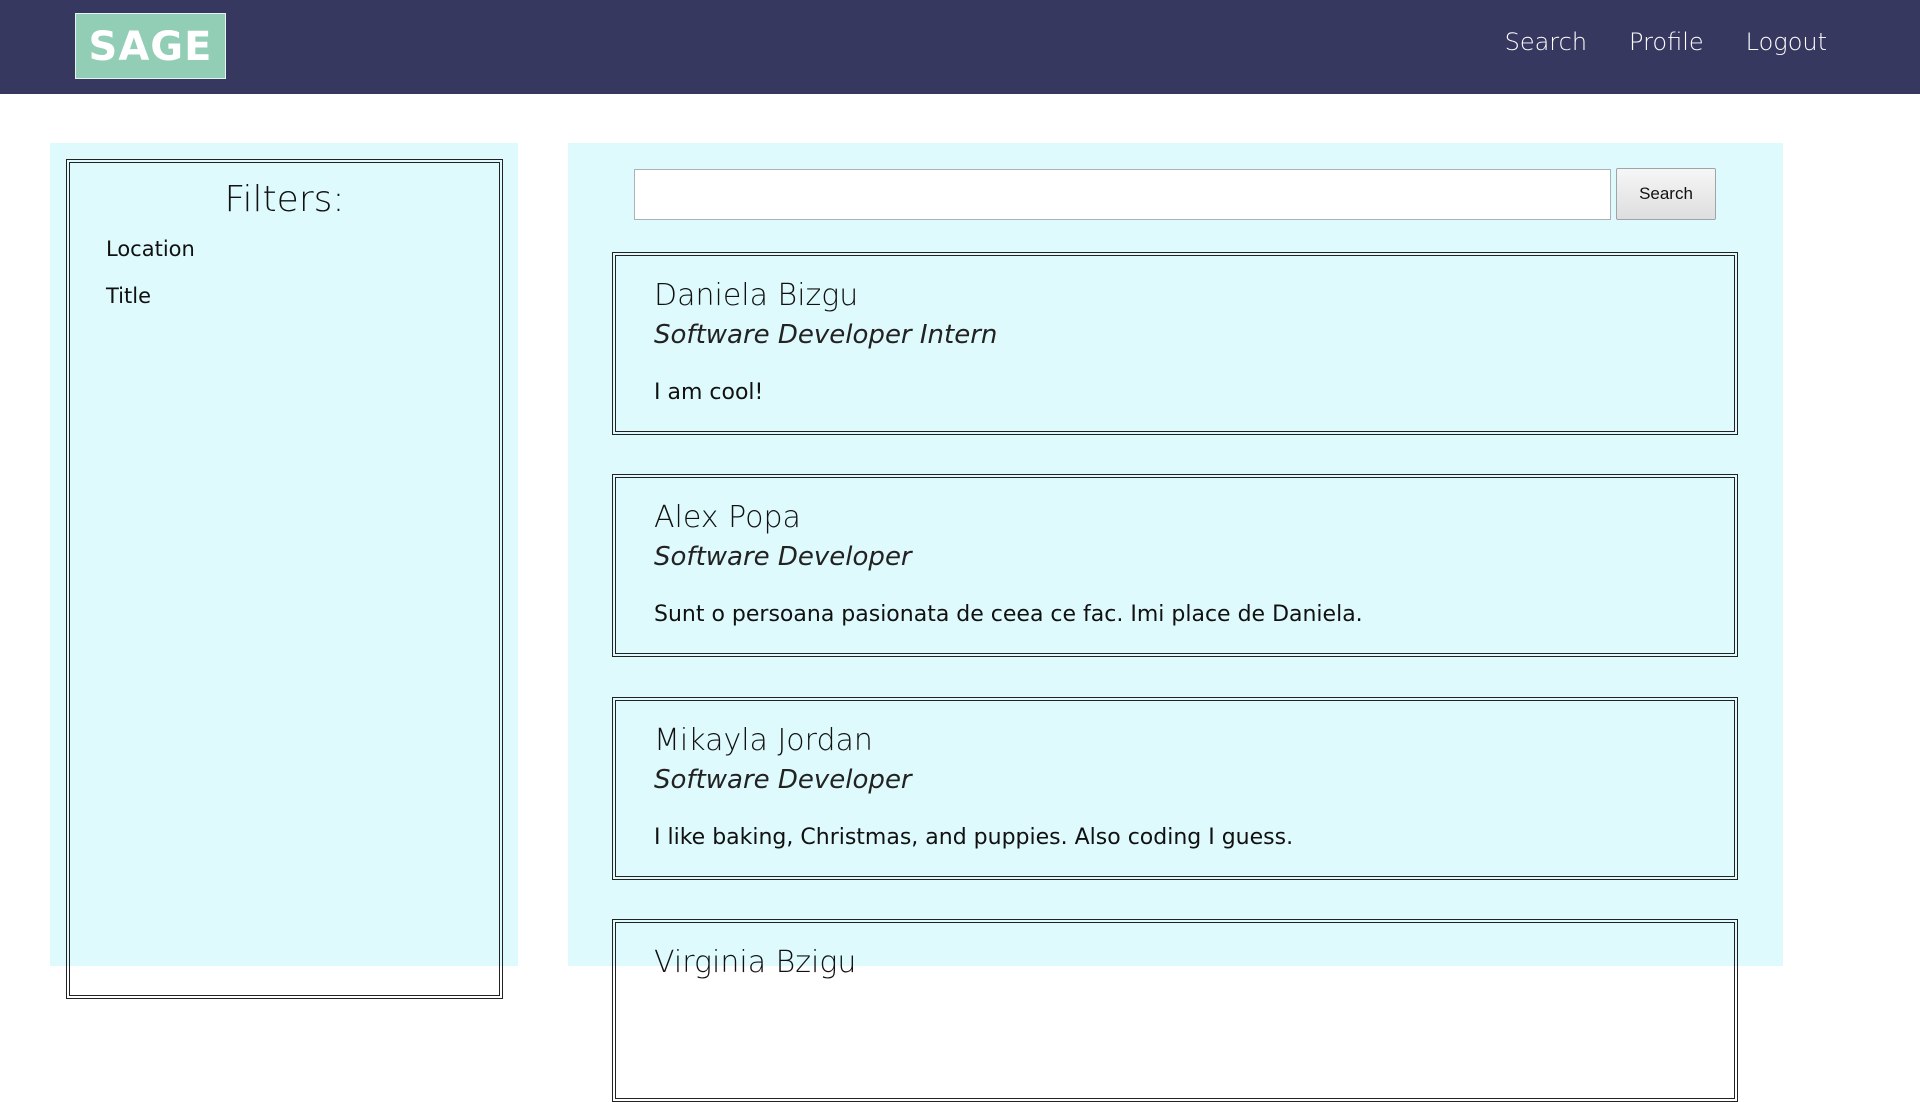 Image resolution: width=1920 pixels, height=1102 pixels. I want to click on sage-logo: SAGE, so click(150, 46).